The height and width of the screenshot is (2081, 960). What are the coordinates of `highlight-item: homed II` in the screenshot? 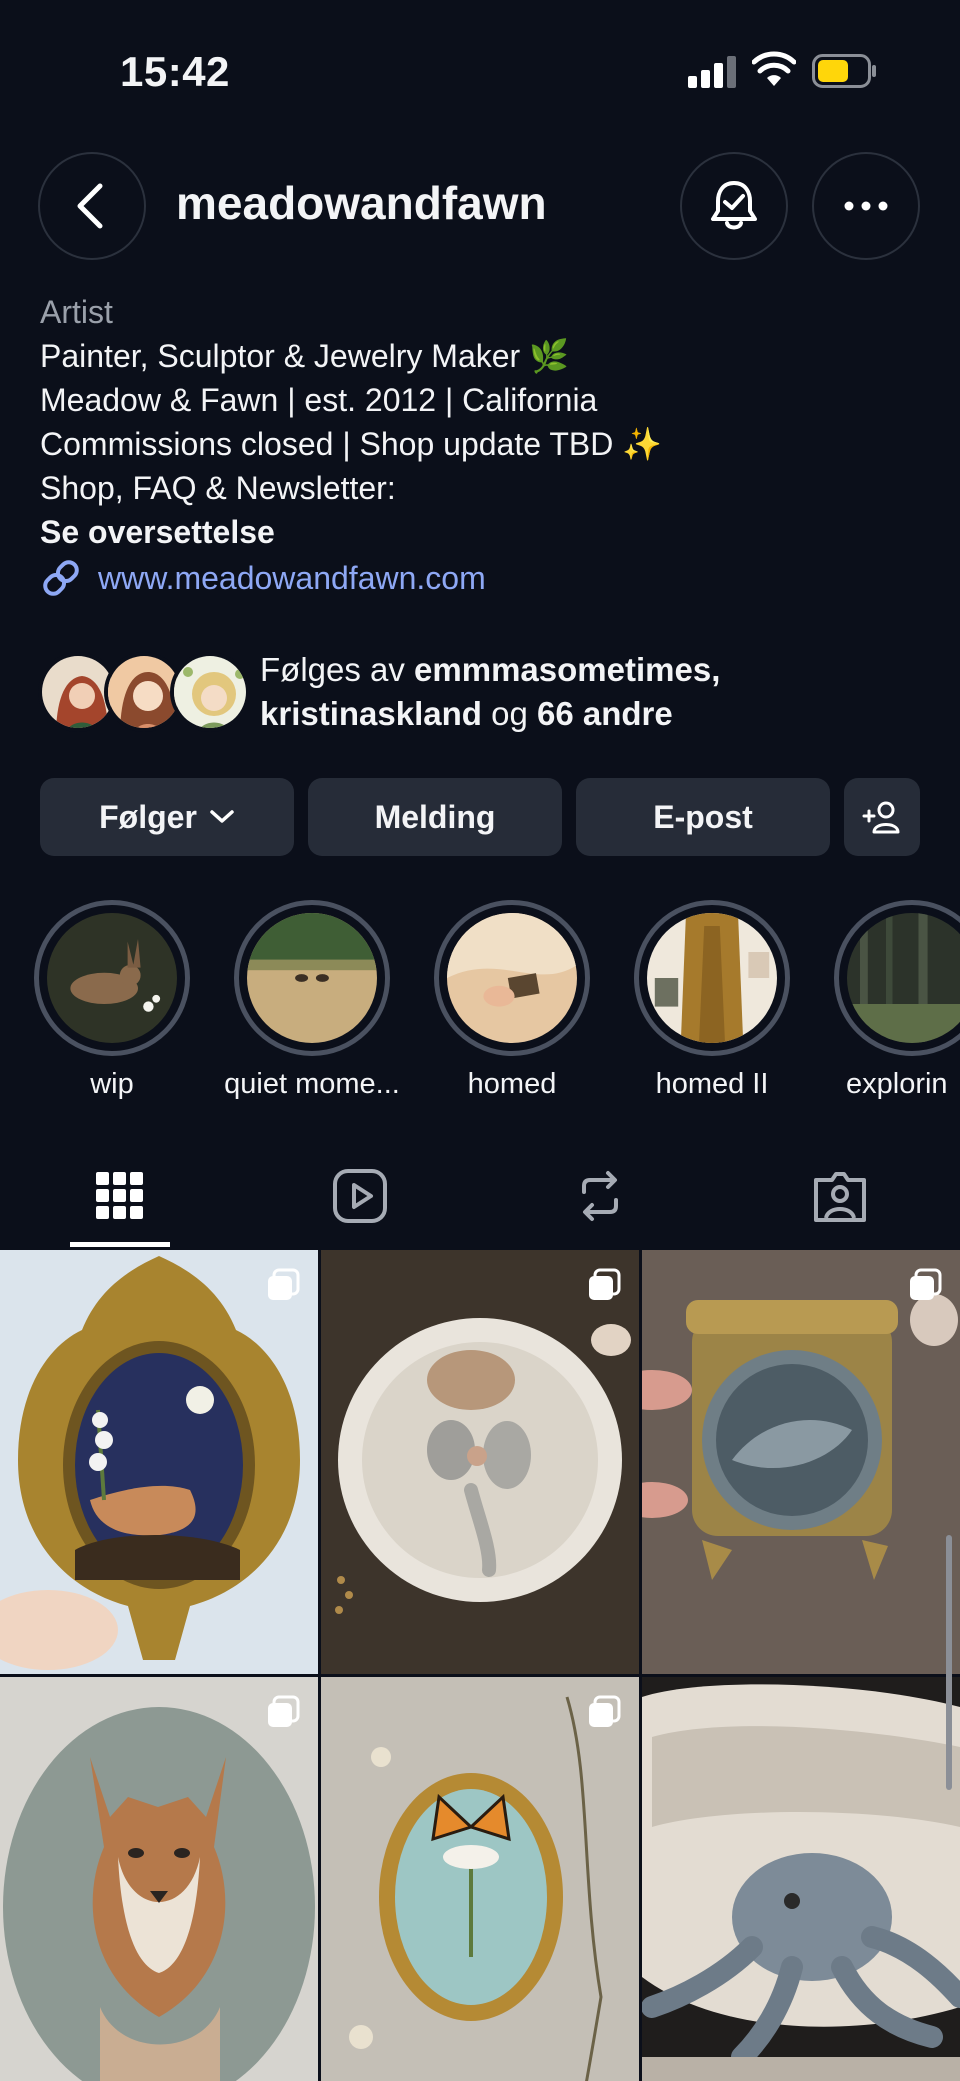 It's located at (712, 1000).